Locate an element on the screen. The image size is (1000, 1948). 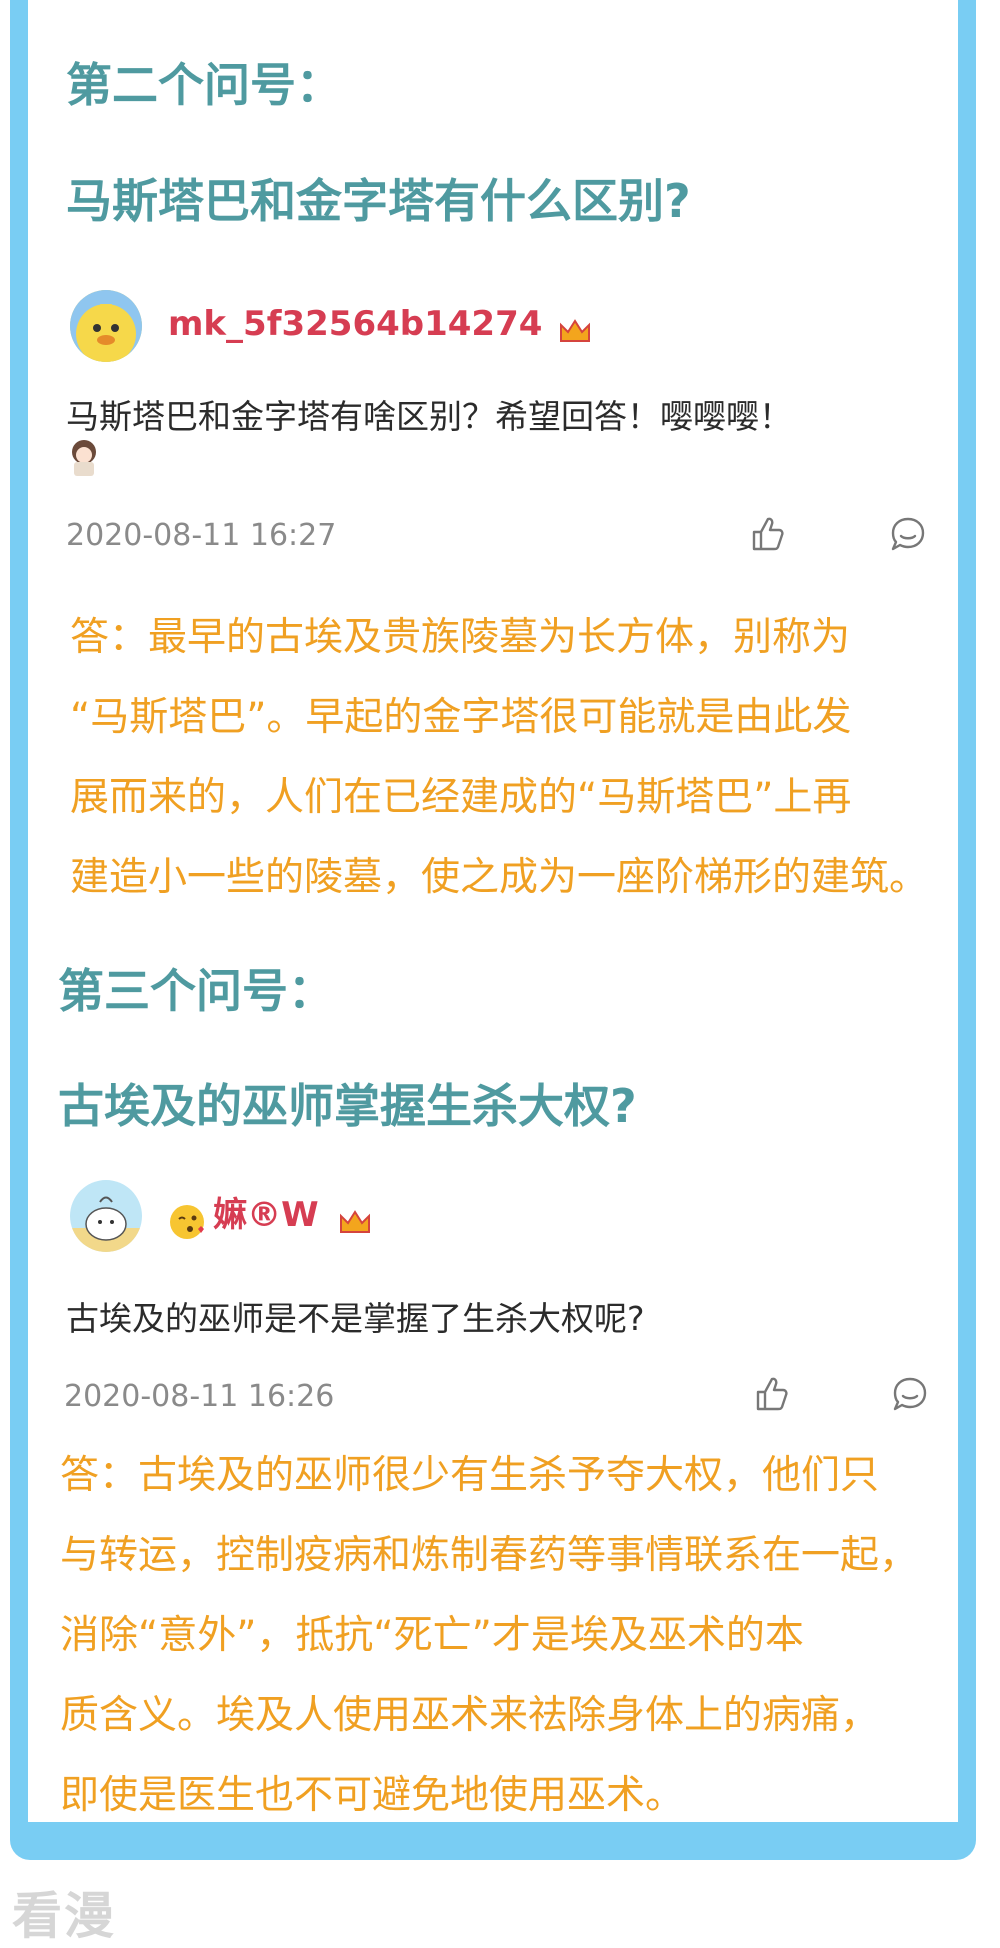
username: 嫲®W is located at coordinates (266, 1215).